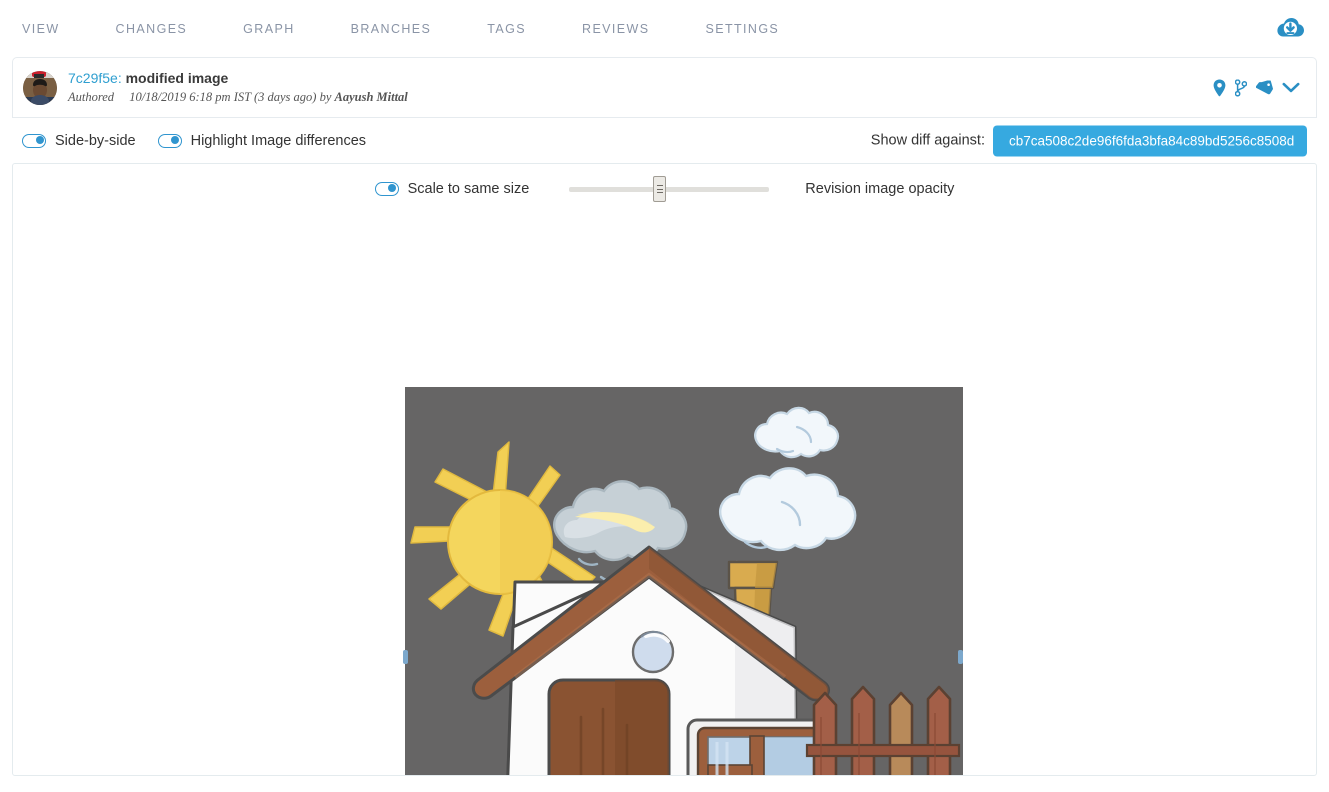 The width and height of the screenshot is (1329, 792). I want to click on commit-actions, so click(1256, 87).